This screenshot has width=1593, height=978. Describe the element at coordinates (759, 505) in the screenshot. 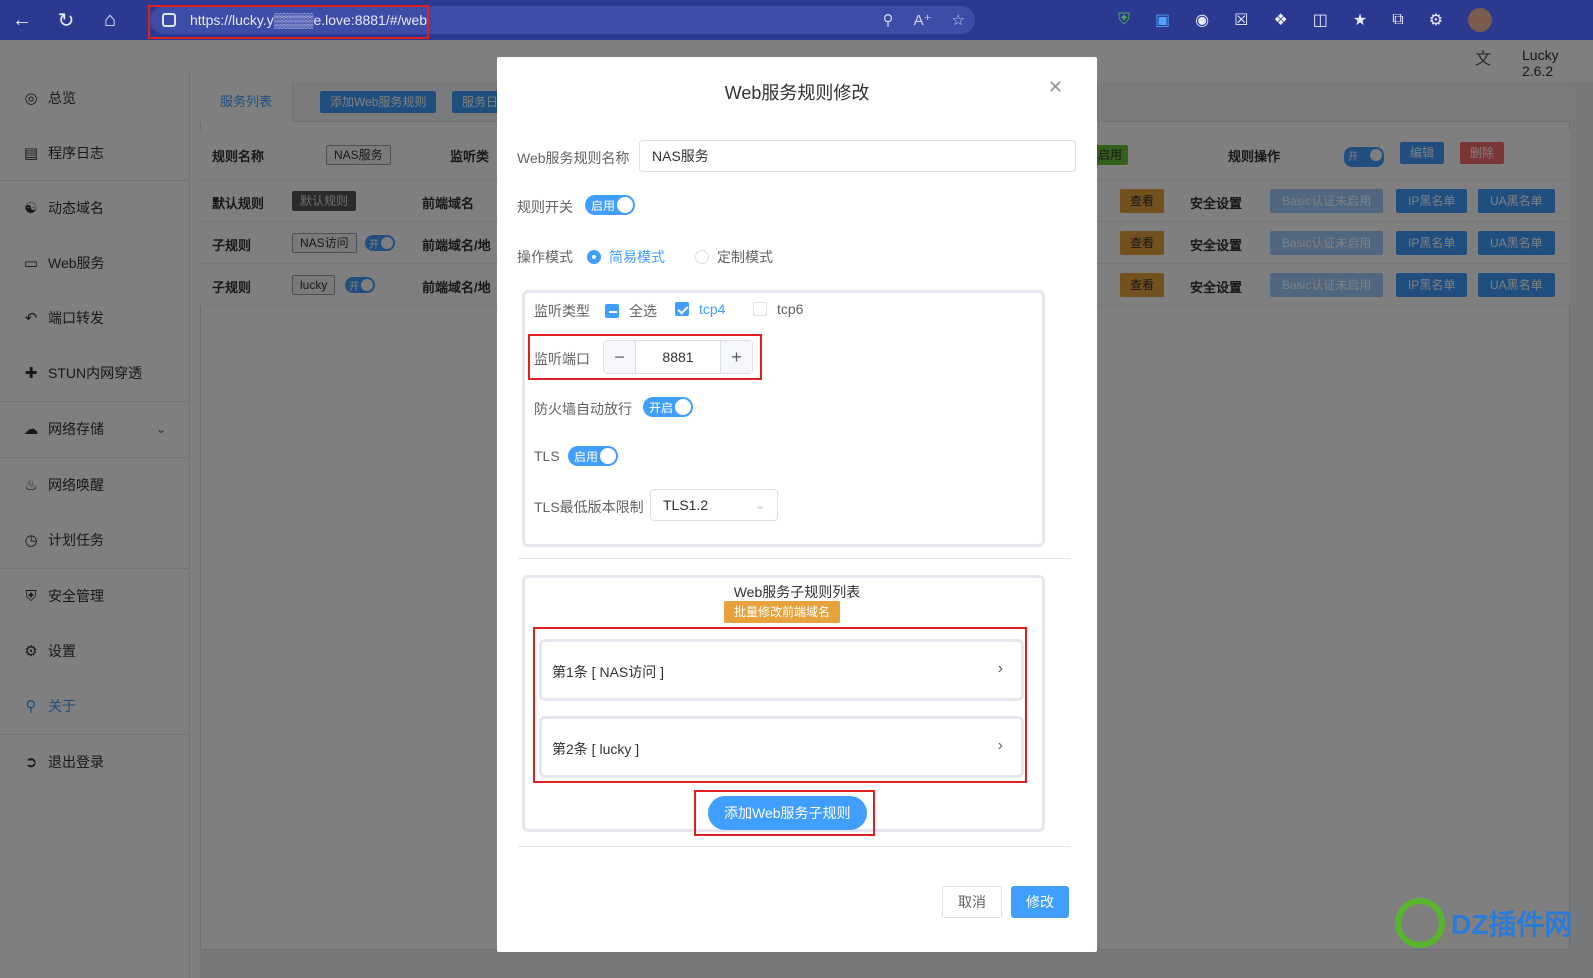

I see `chevron-down-icon: ⌄` at that location.